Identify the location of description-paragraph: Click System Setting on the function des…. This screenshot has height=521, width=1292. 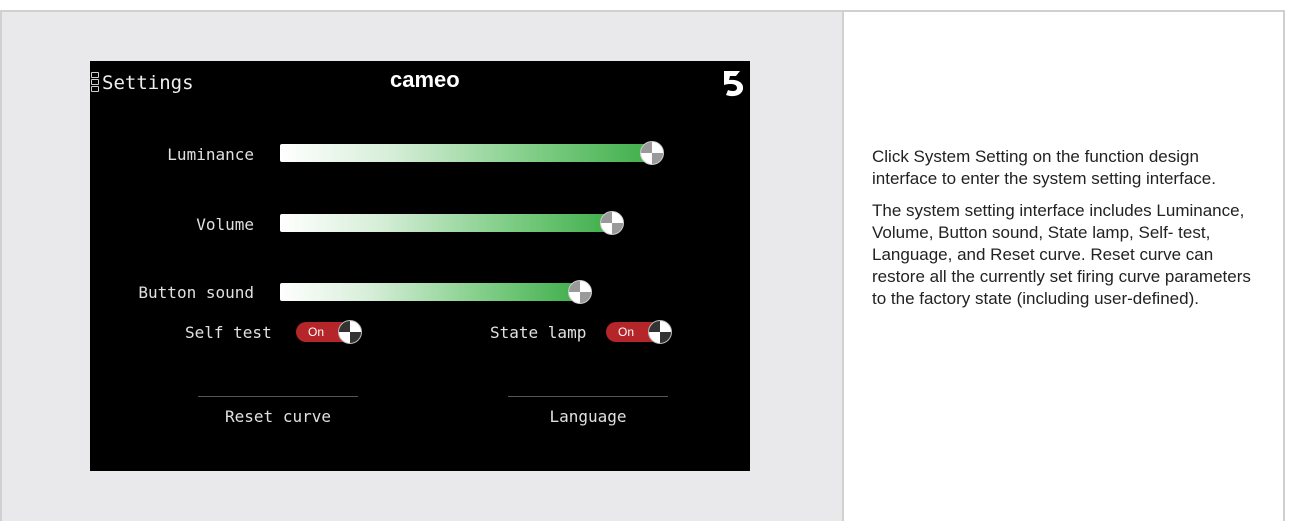
(1044, 167).